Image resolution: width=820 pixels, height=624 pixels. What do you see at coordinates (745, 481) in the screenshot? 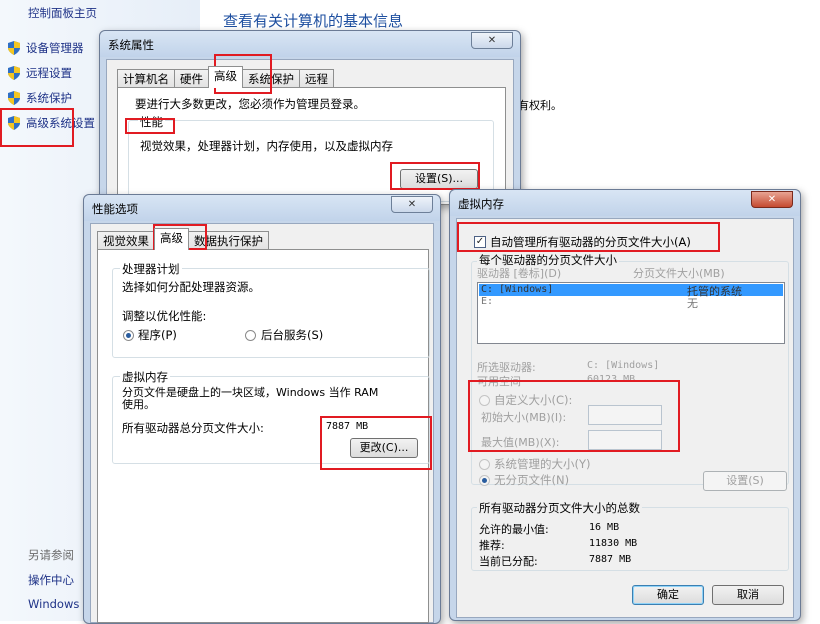
I see `set-button: 设置(S)` at bounding box center [745, 481].